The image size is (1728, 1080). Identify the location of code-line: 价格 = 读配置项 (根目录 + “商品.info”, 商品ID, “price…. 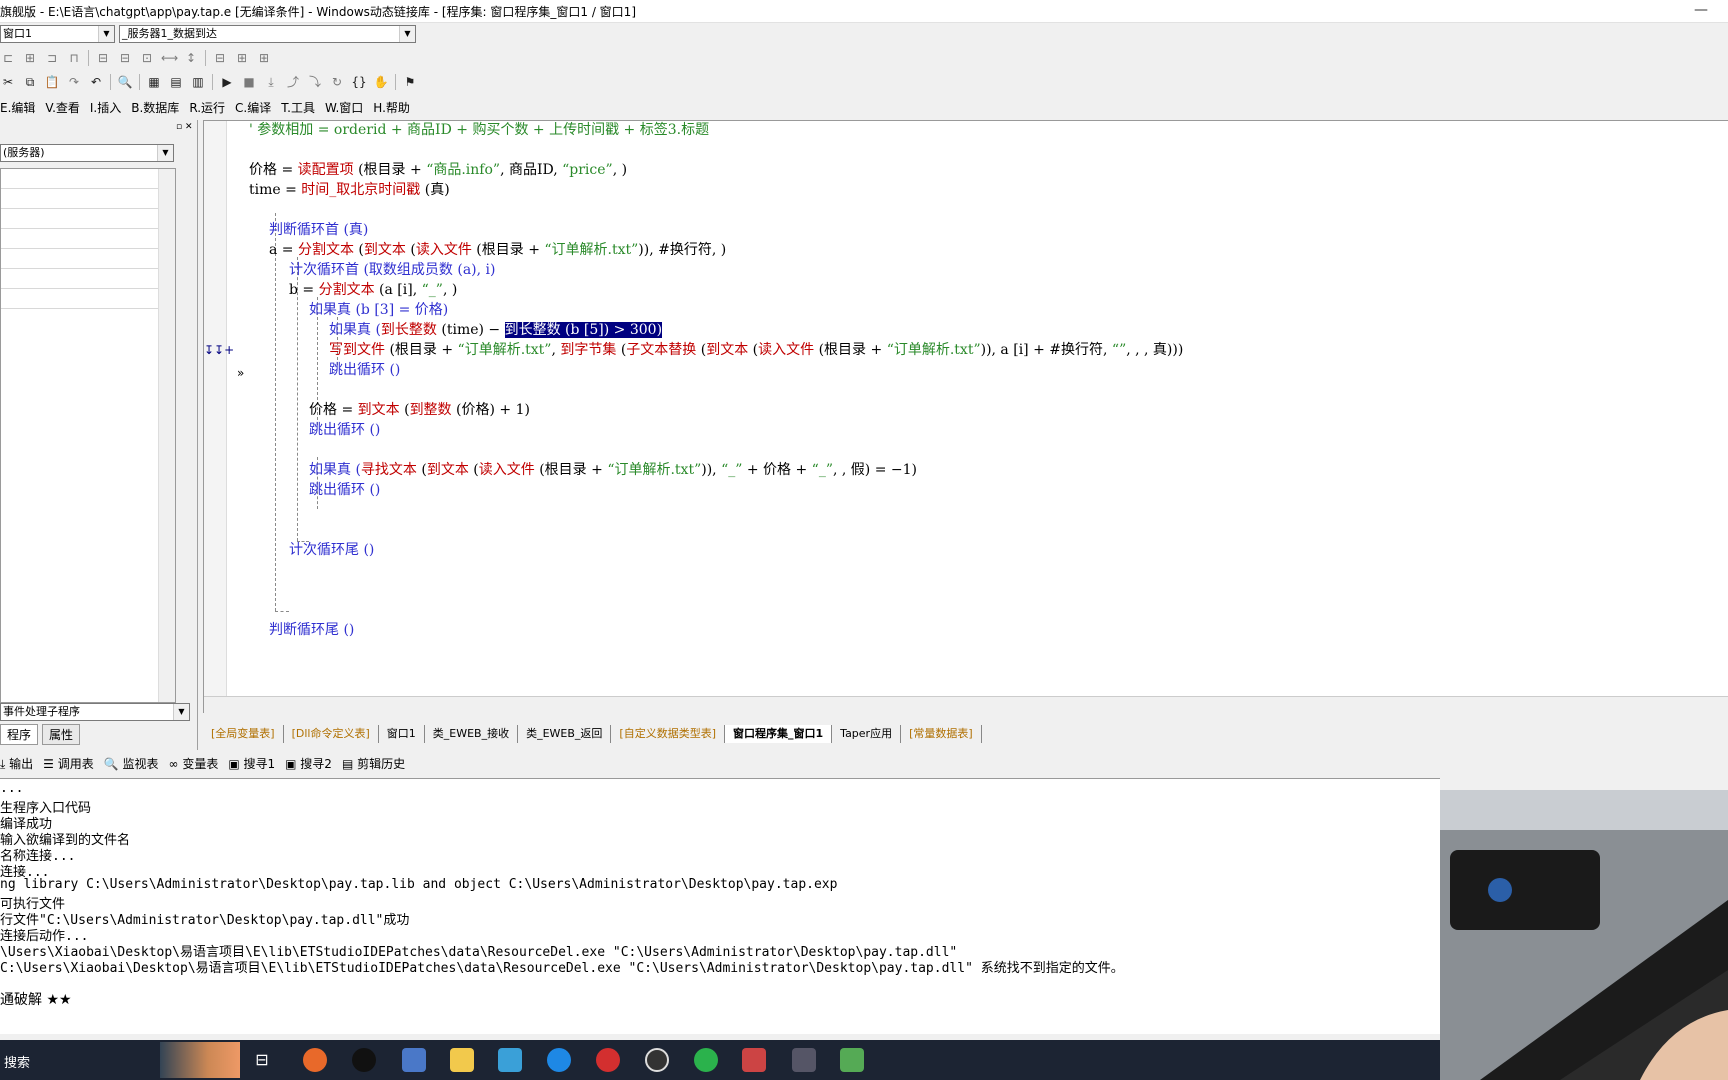
(438, 170).